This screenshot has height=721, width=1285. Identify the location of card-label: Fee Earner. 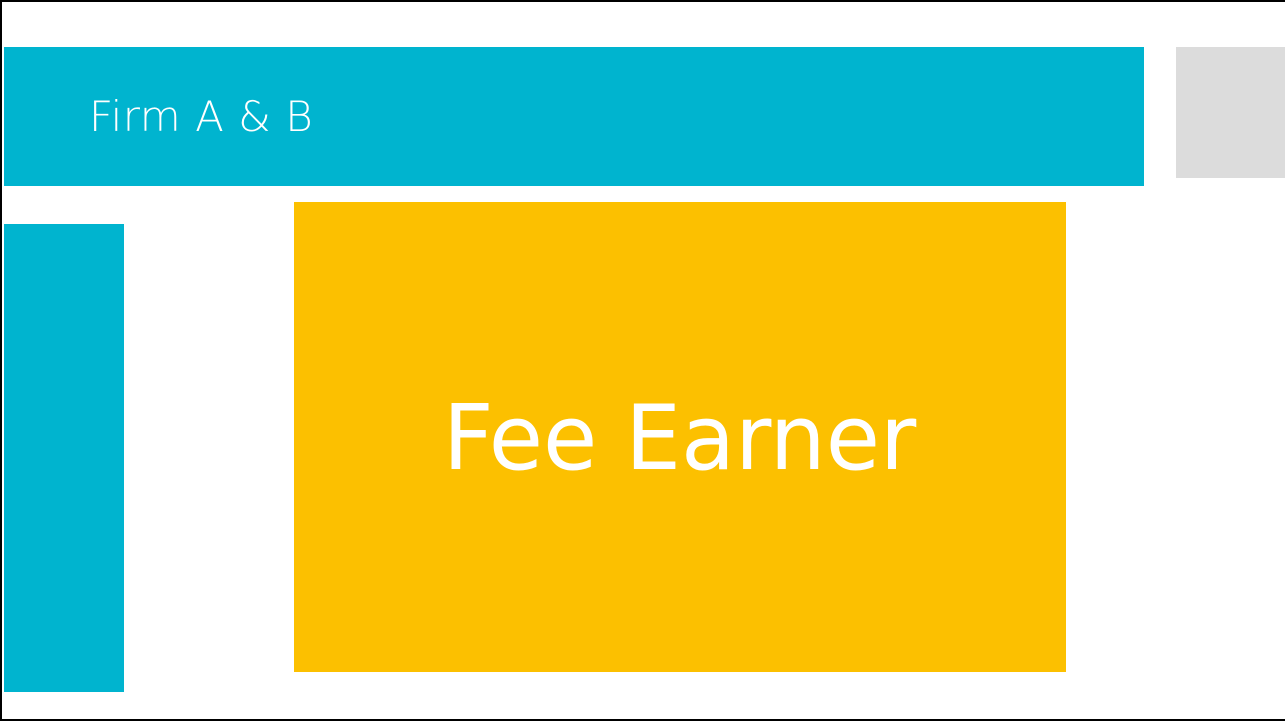
(680, 438).